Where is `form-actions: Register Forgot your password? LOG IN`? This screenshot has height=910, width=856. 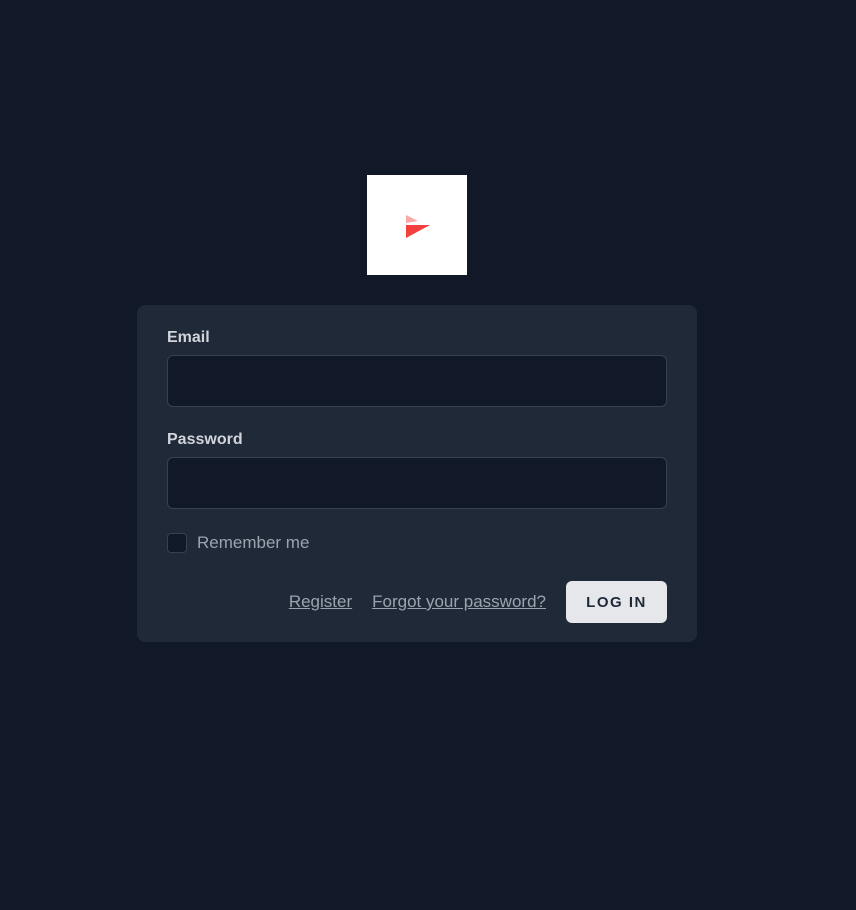 form-actions: Register Forgot your password? LOG IN is located at coordinates (417, 602).